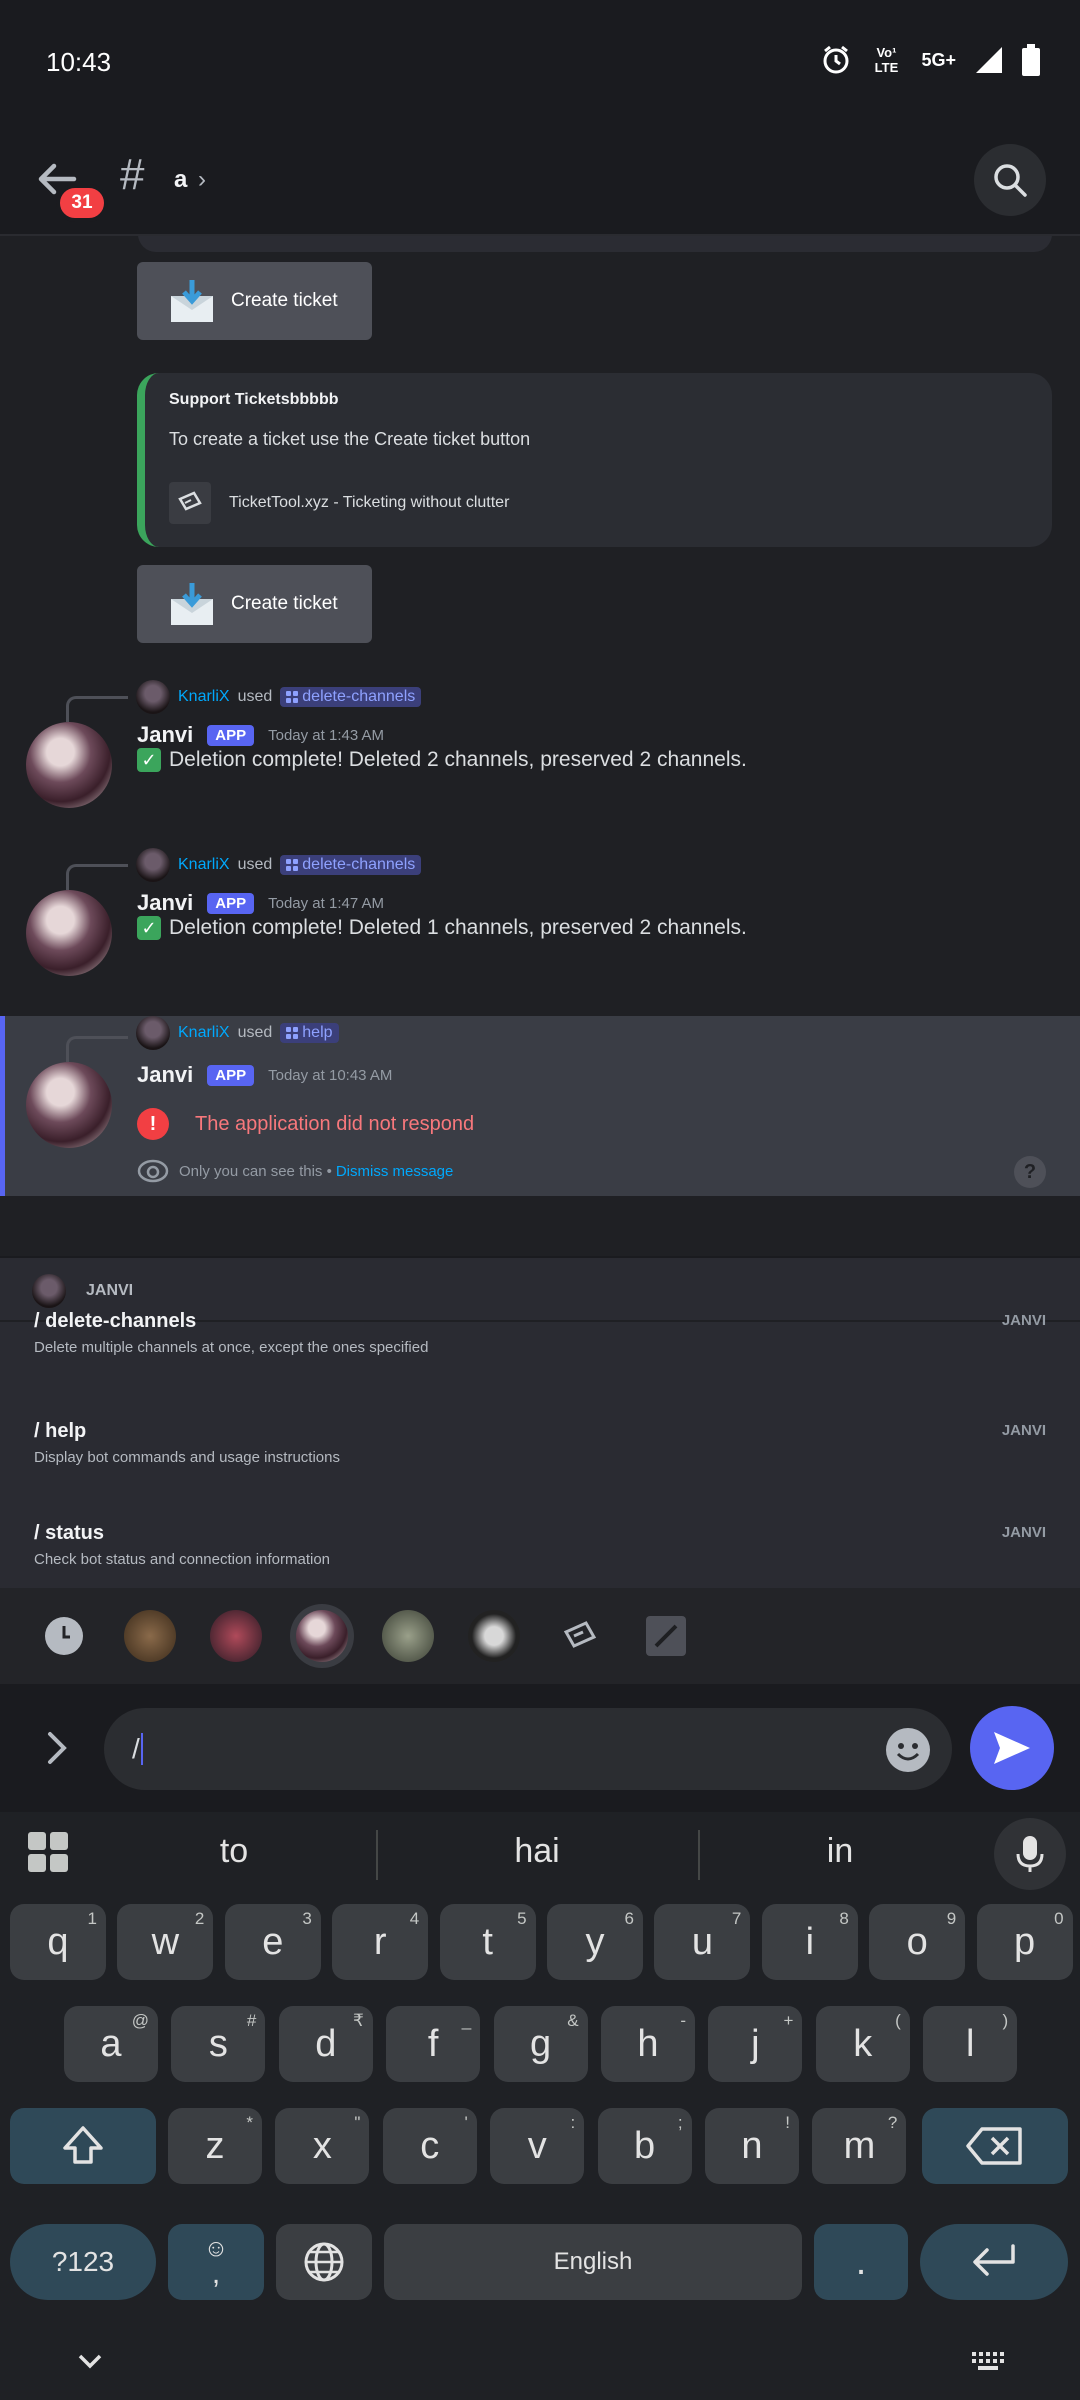 The image size is (1080, 2400). Describe the element at coordinates (1012, 1748) in the screenshot. I see `send-button` at that location.